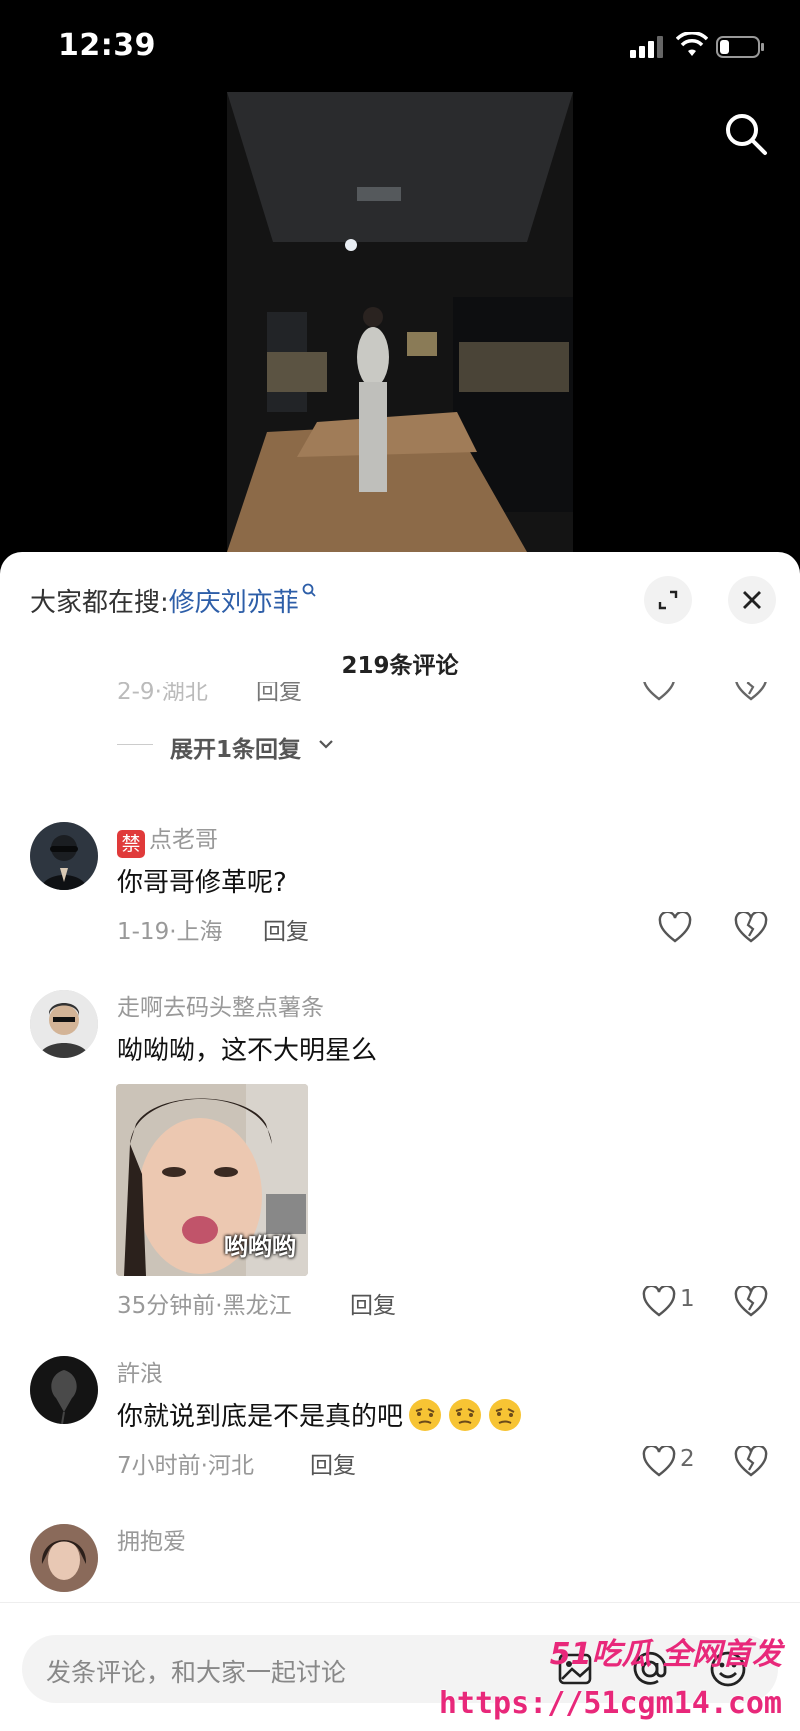 This screenshot has width=800, height=1731. I want to click on comment-item: 拥抱爱, so click(400, 1559).